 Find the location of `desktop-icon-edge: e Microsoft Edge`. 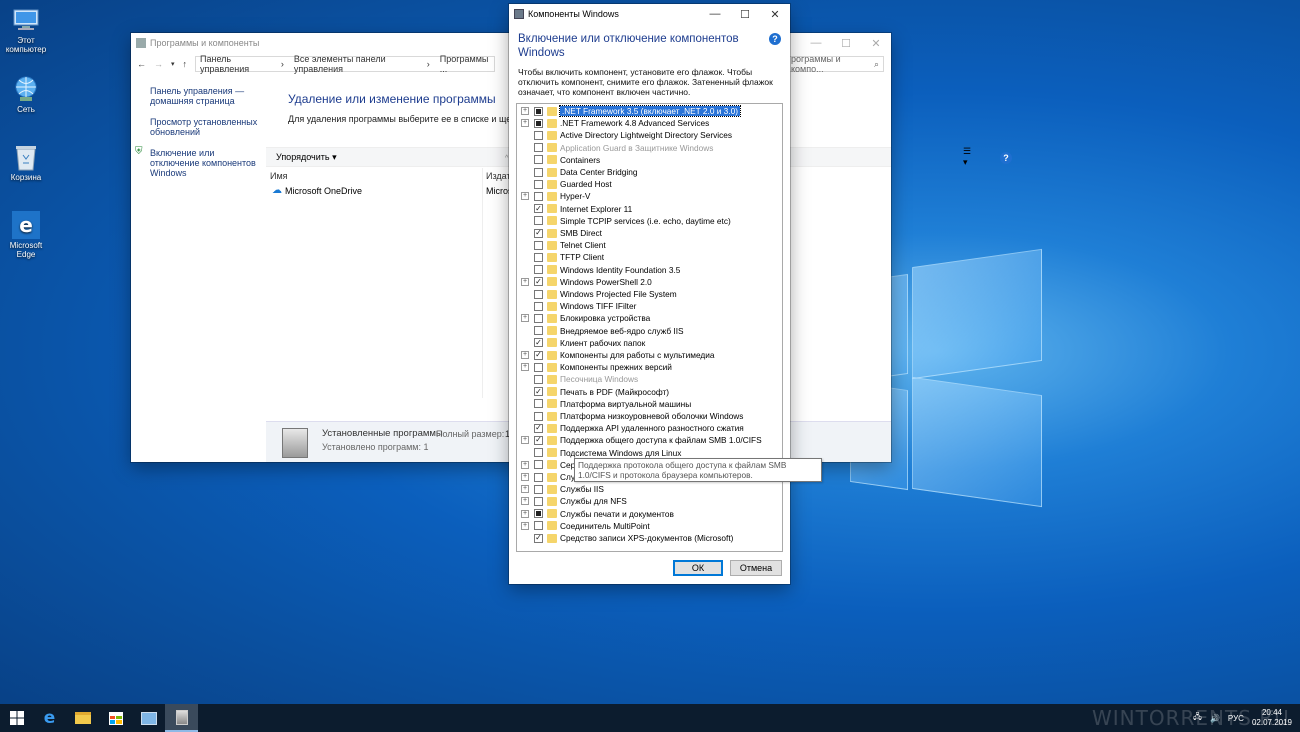

desktop-icon-edge: e Microsoft Edge is located at coordinates (26, 235).